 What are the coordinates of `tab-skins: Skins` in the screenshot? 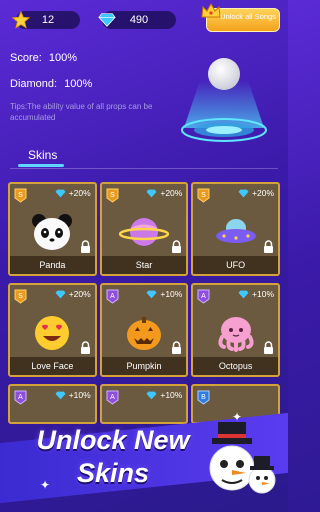 It's located at (42, 155).